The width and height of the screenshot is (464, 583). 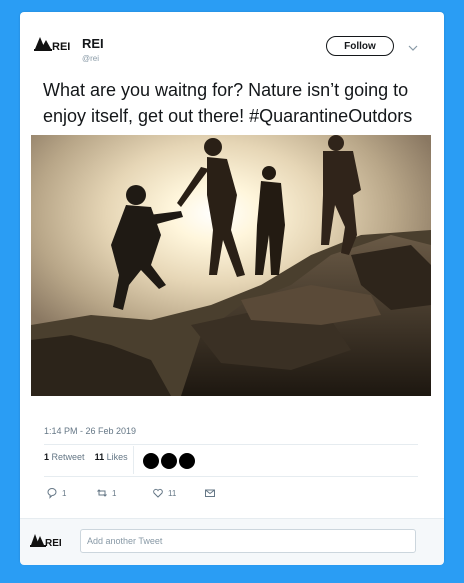 What do you see at coordinates (164, 493) in the screenshot?
I see `like-action: 11` at bounding box center [164, 493].